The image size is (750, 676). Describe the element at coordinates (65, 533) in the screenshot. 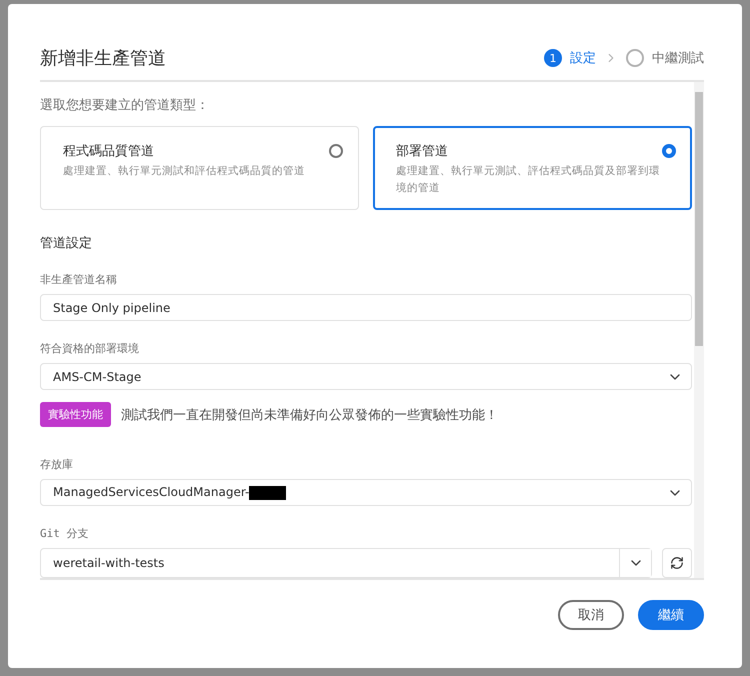

I see `field-label: Git 分支` at that location.